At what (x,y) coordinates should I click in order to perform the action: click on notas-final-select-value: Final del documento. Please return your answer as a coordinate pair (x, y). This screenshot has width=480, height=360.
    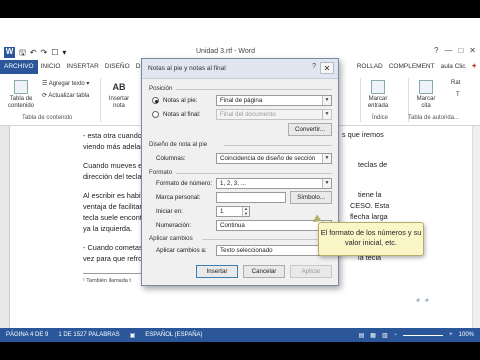
    Looking at the image, I should click on (248, 114).